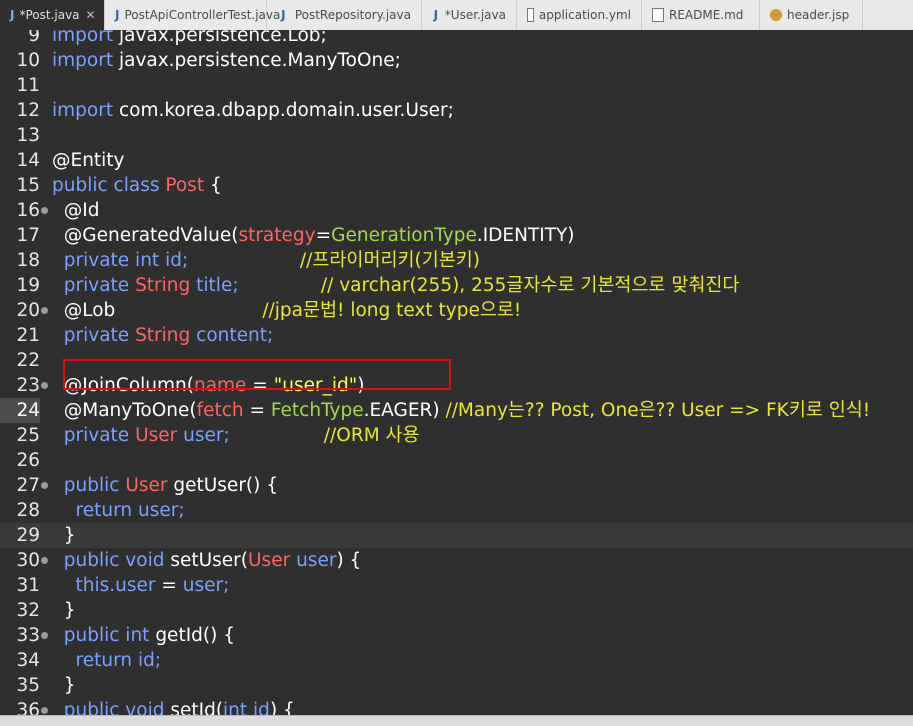 The width and height of the screenshot is (913, 726). What do you see at coordinates (317, 410) in the screenshot?
I see `code-token: FetchType` at bounding box center [317, 410].